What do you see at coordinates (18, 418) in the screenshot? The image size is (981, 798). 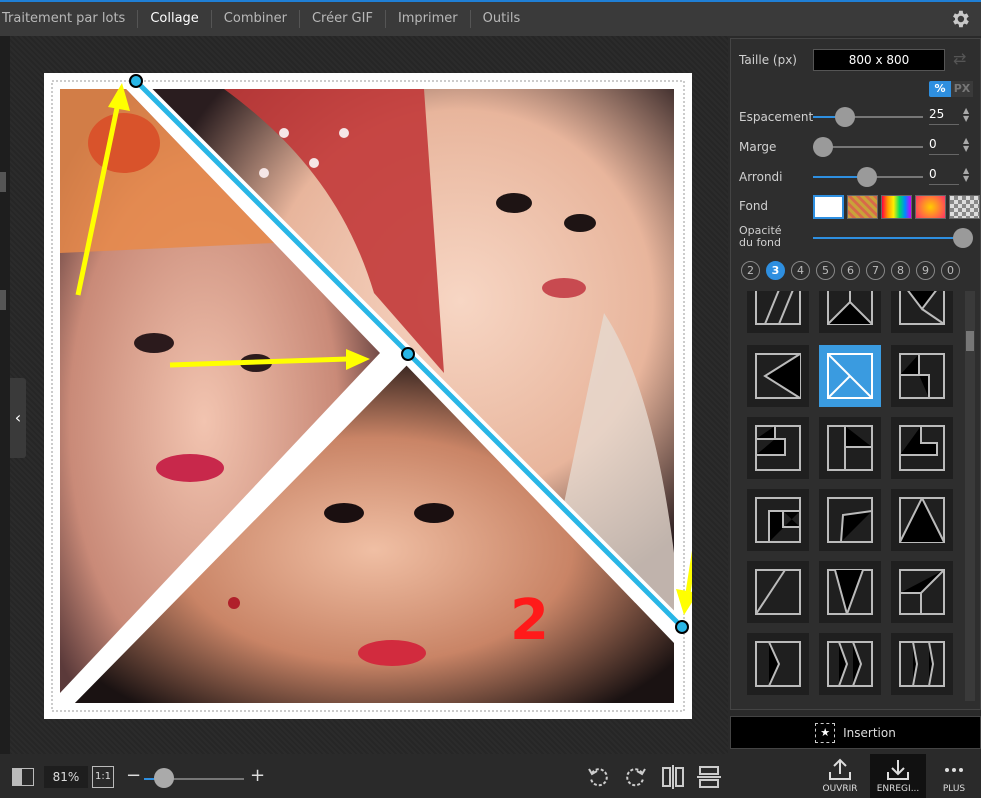 I see `collapse-panel-button: ‹` at bounding box center [18, 418].